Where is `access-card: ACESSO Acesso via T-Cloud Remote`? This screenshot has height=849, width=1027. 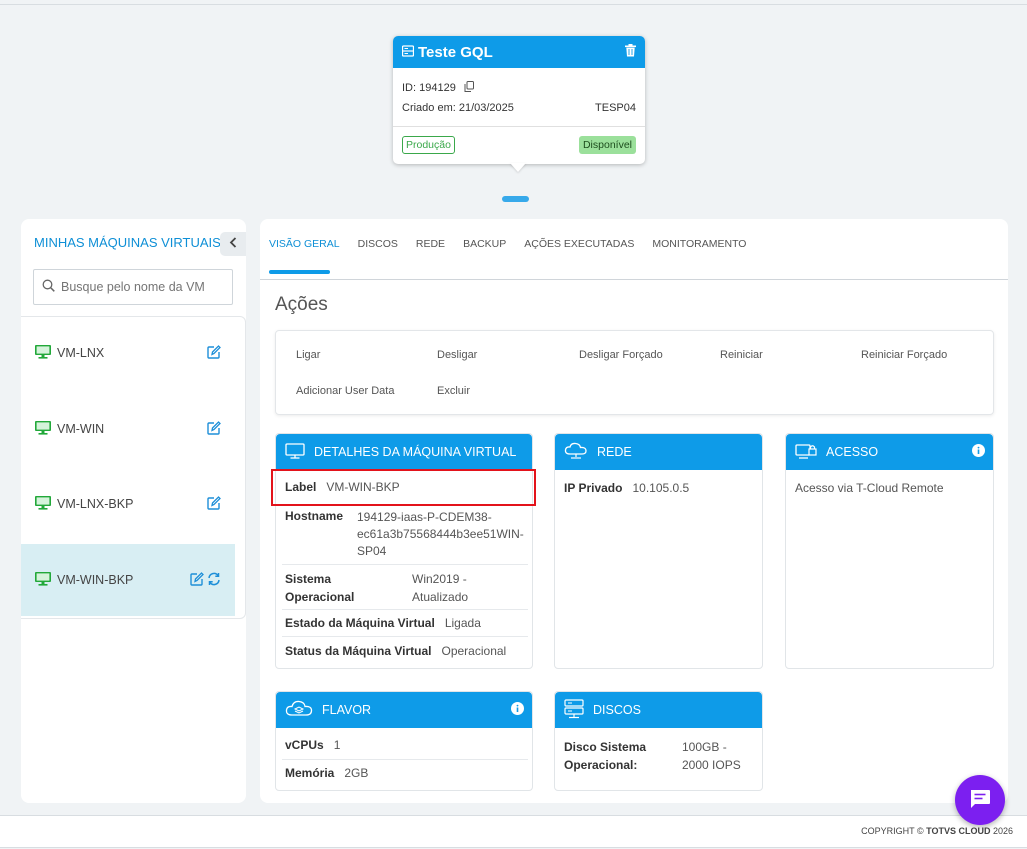 access-card: ACESSO Acesso via T-Cloud Remote is located at coordinates (889, 551).